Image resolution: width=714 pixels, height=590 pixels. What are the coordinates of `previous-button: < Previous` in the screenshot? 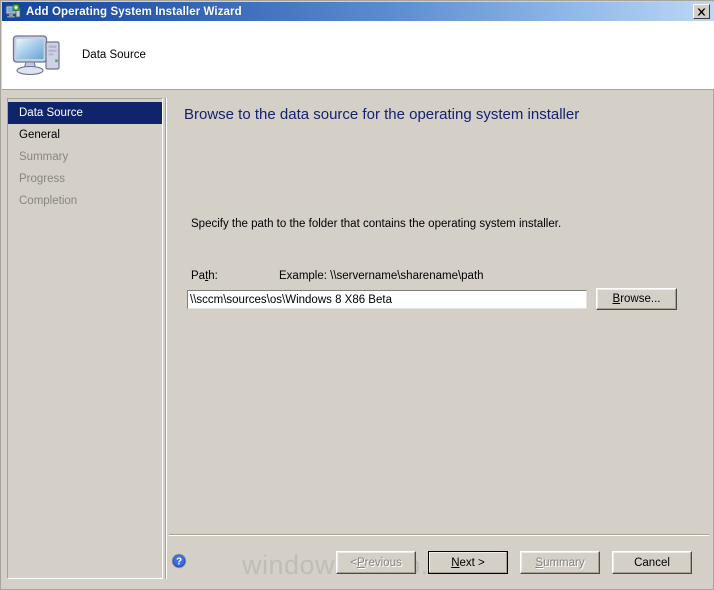 It's located at (376, 562).